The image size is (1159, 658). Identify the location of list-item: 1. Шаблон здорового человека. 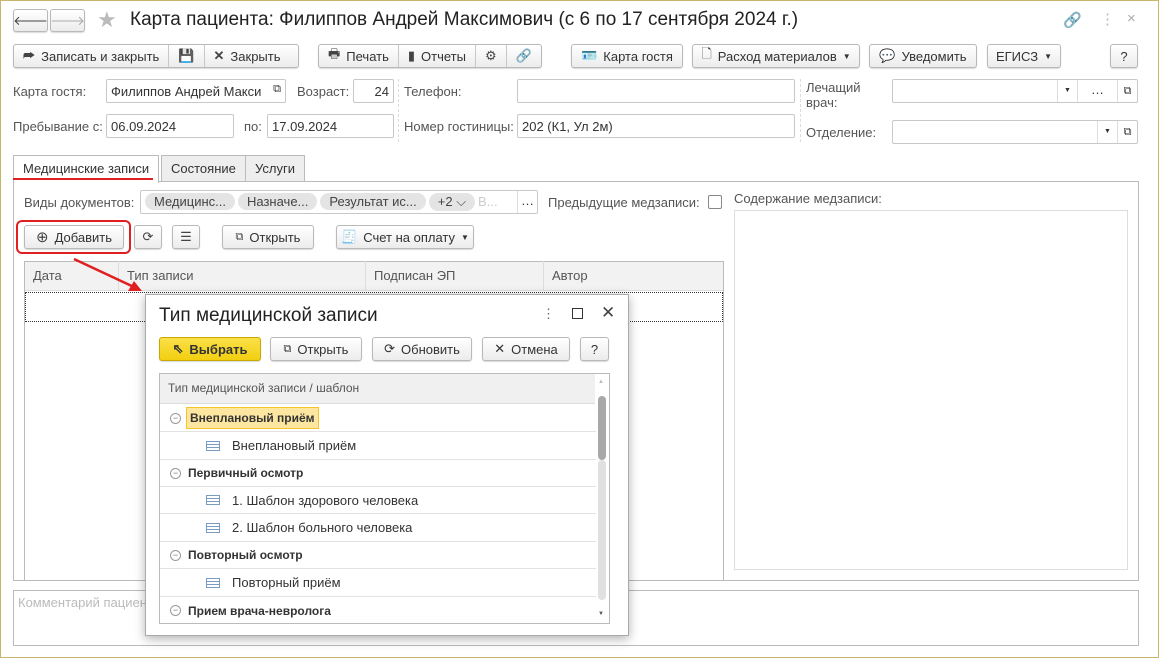
(378, 500).